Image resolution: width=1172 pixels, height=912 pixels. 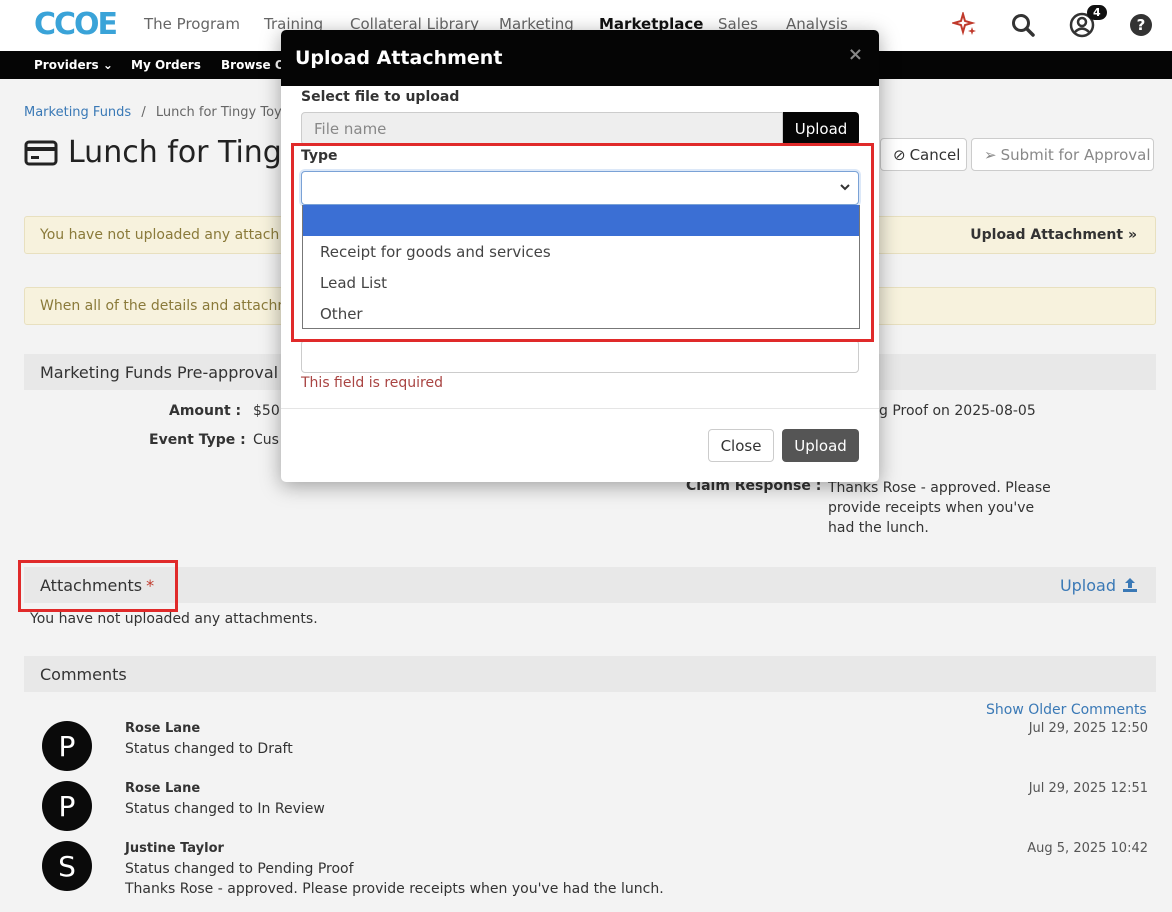 I want to click on subnav-my-orders: My Orders, so click(x=166, y=65).